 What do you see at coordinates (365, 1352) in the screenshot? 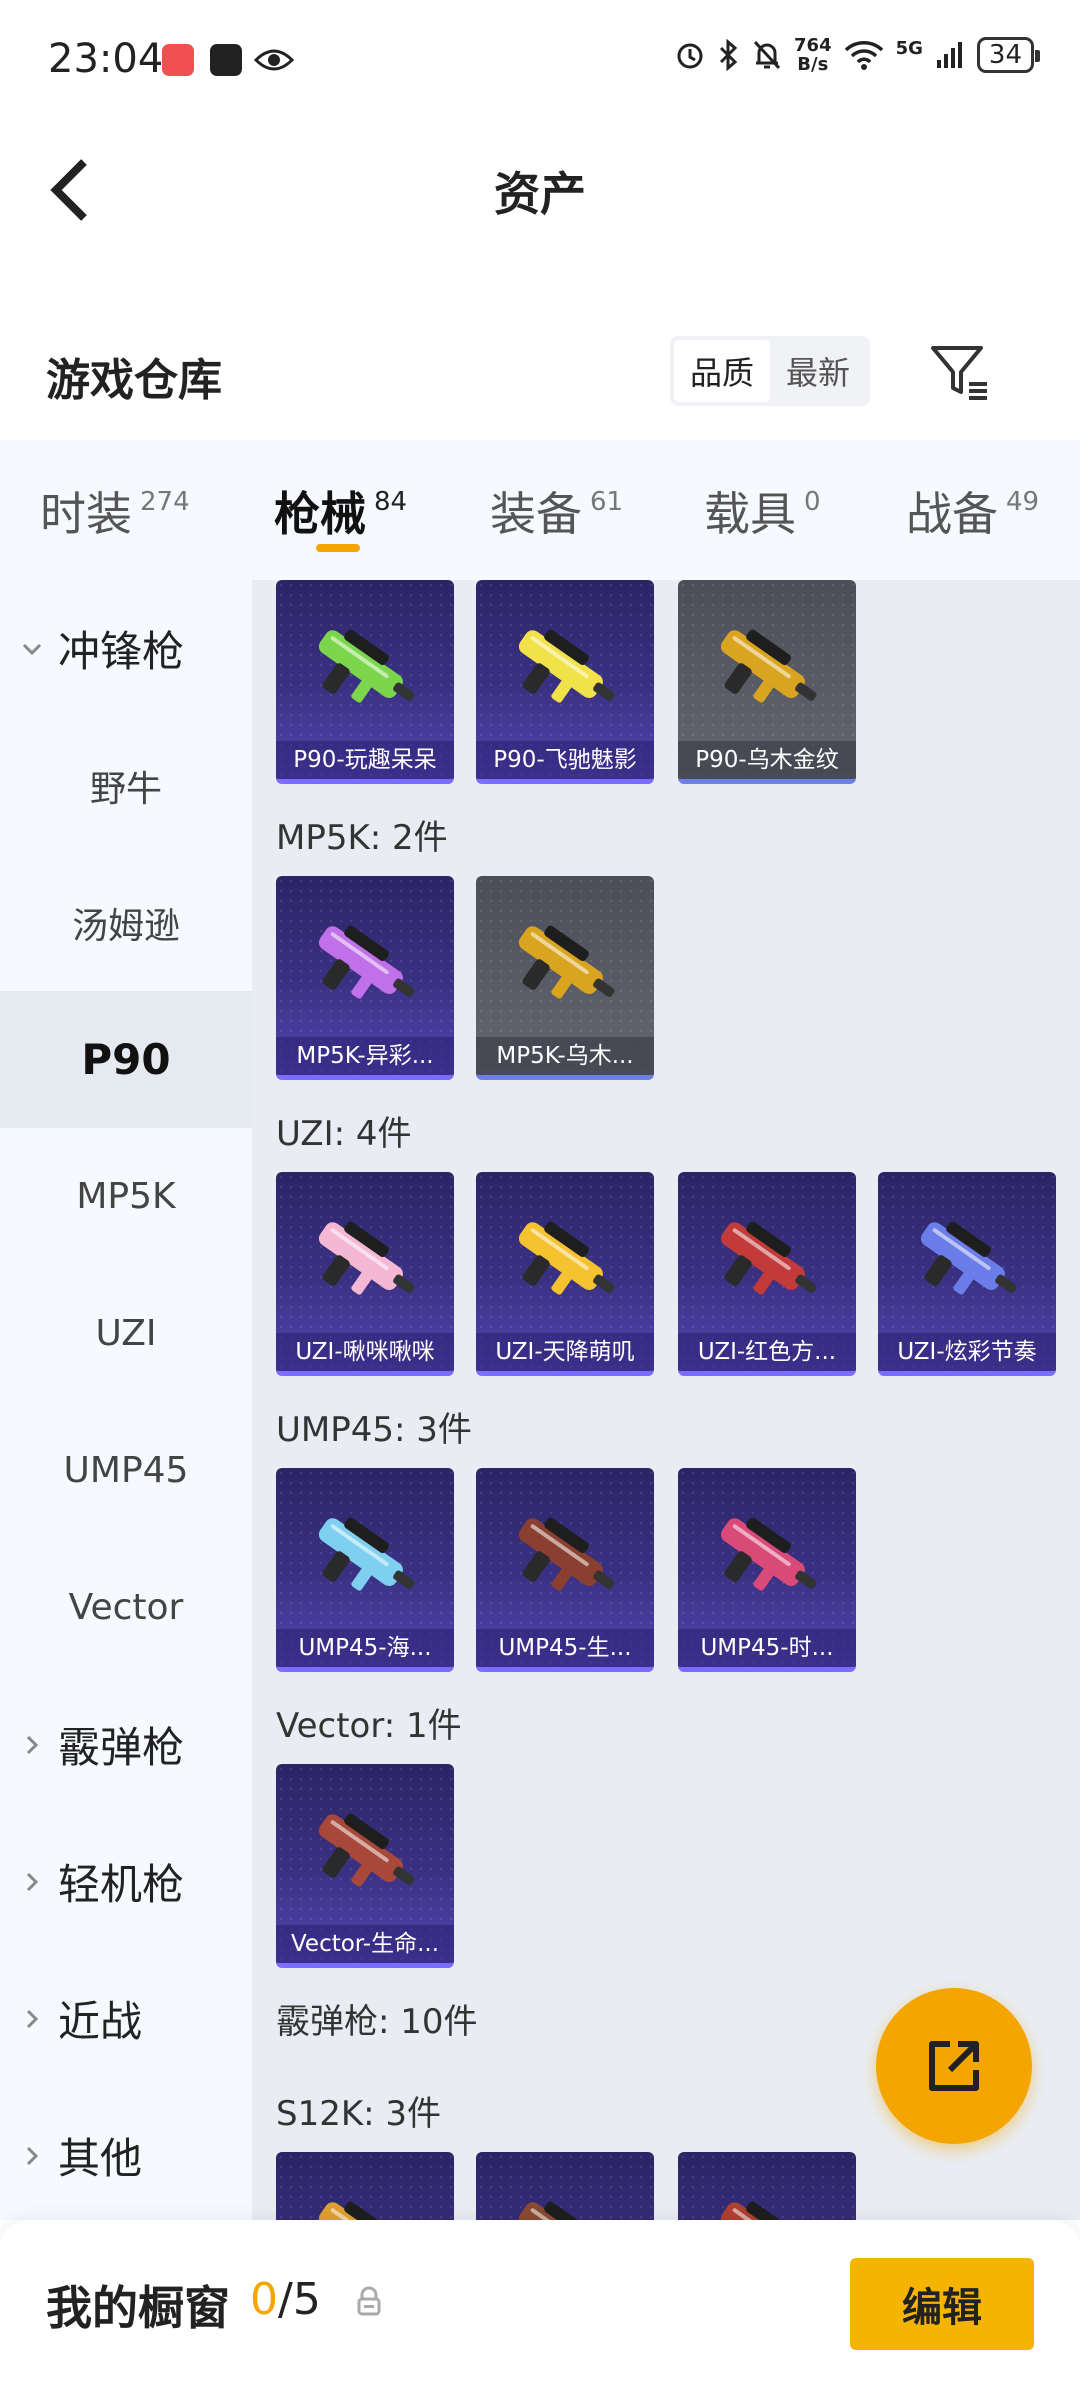
I see `gun-skin-name: UZI-啾咪啾咪` at bounding box center [365, 1352].